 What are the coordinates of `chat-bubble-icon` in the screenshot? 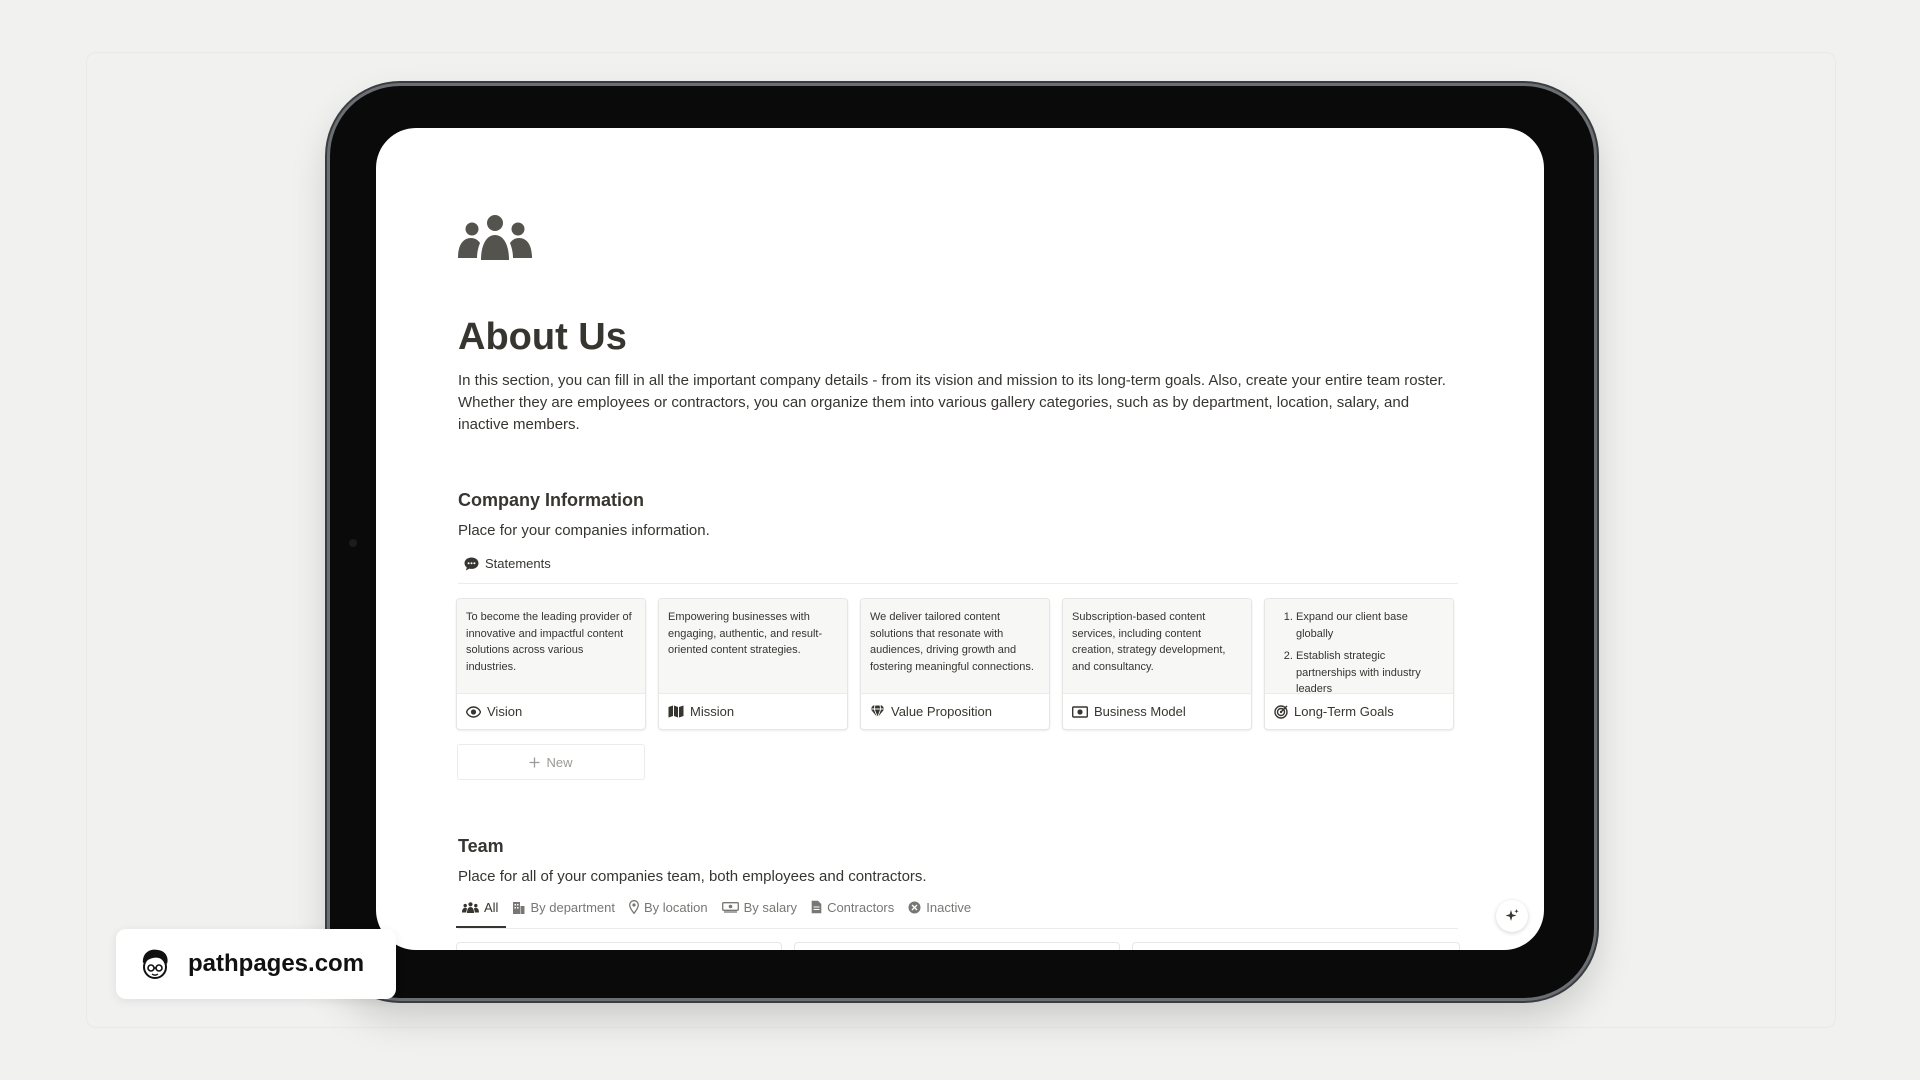 It's located at (471, 563).